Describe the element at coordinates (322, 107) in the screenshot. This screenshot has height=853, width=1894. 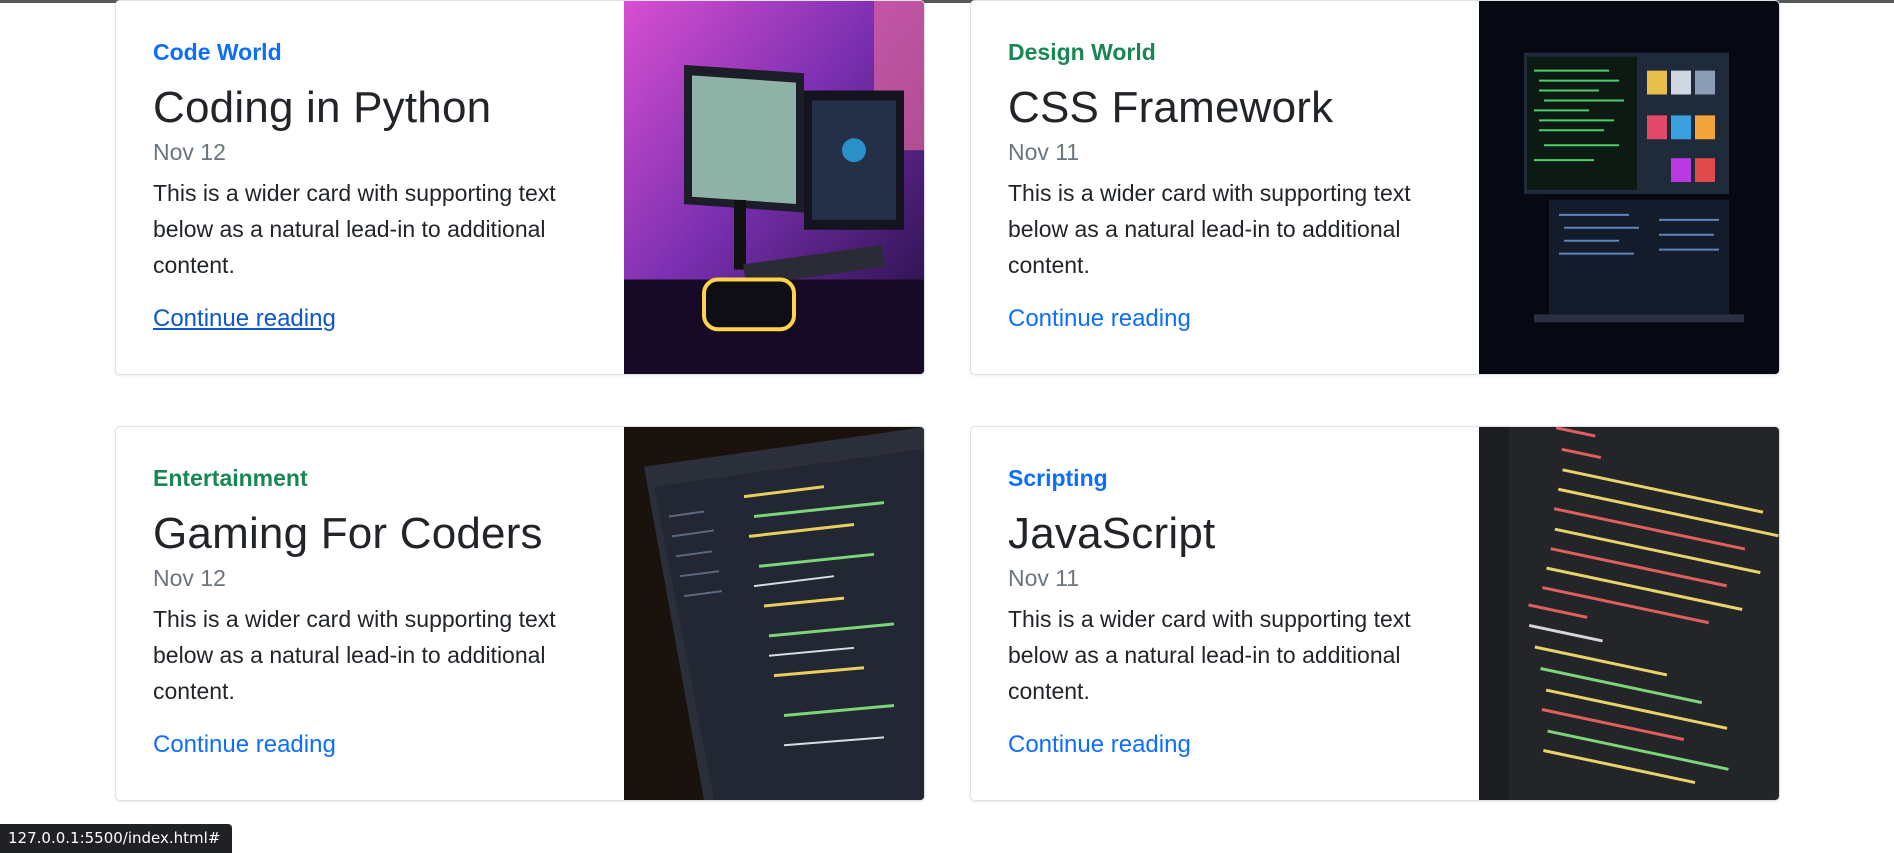
I see `card-title: Coding in Python` at that location.